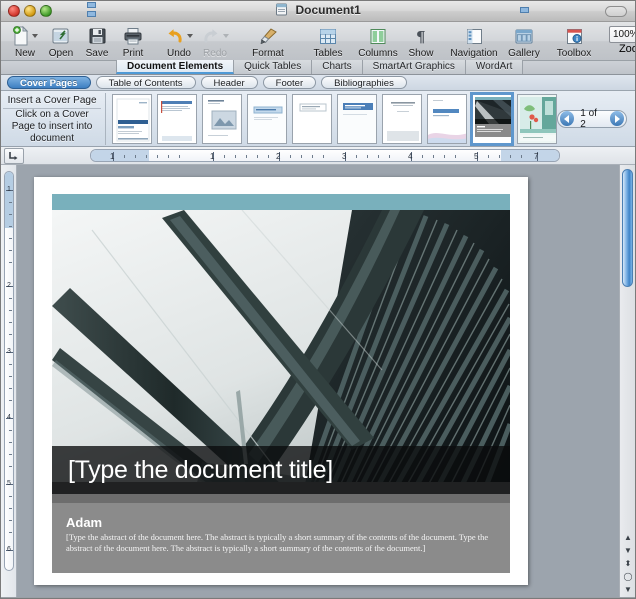  I want to click on window-title-bar: Document1, so click(318, 11).